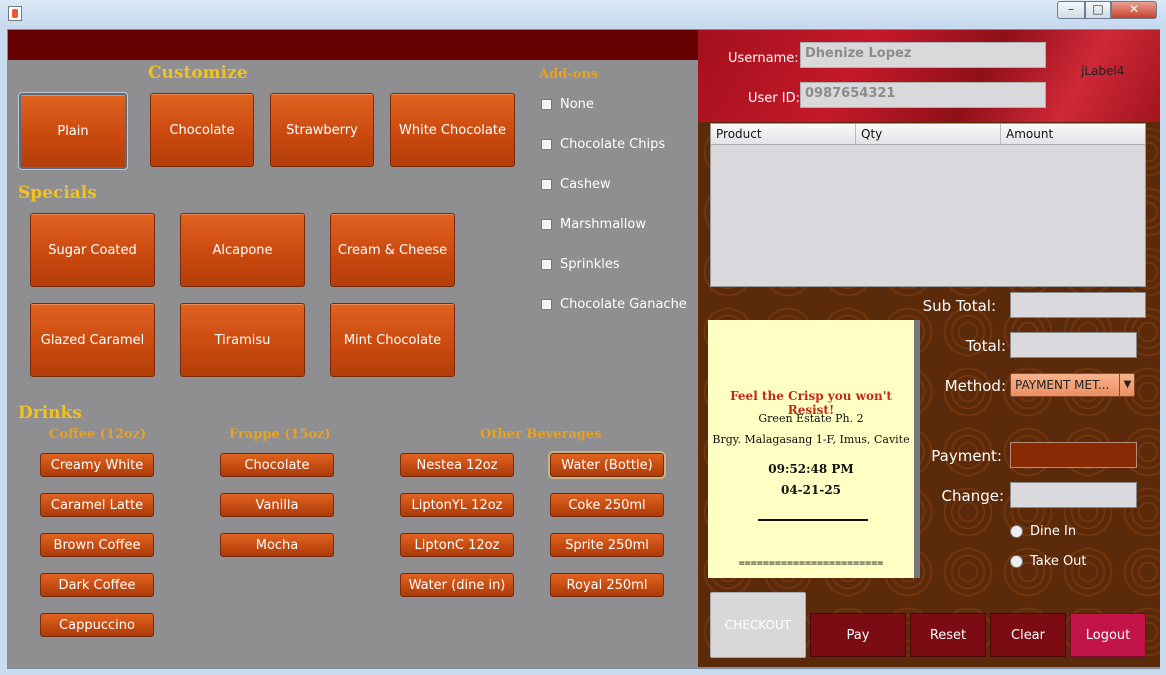 This screenshot has height=675, width=1166. Describe the element at coordinates (392, 340) in the screenshot. I see `mint-chocolate-button: Mint Chocolate` at that location.